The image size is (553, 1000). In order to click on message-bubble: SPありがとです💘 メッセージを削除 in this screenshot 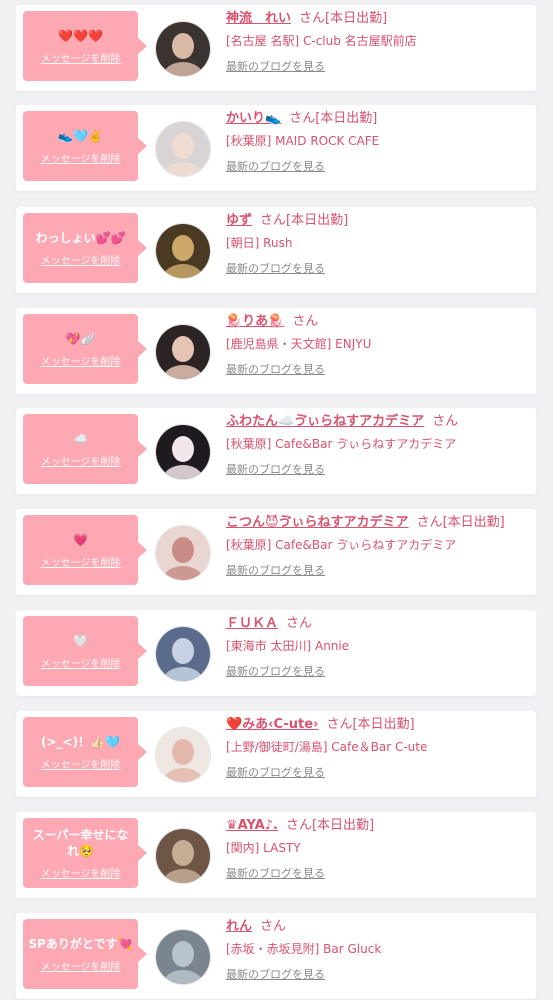, I will do `click(85, 954)`.